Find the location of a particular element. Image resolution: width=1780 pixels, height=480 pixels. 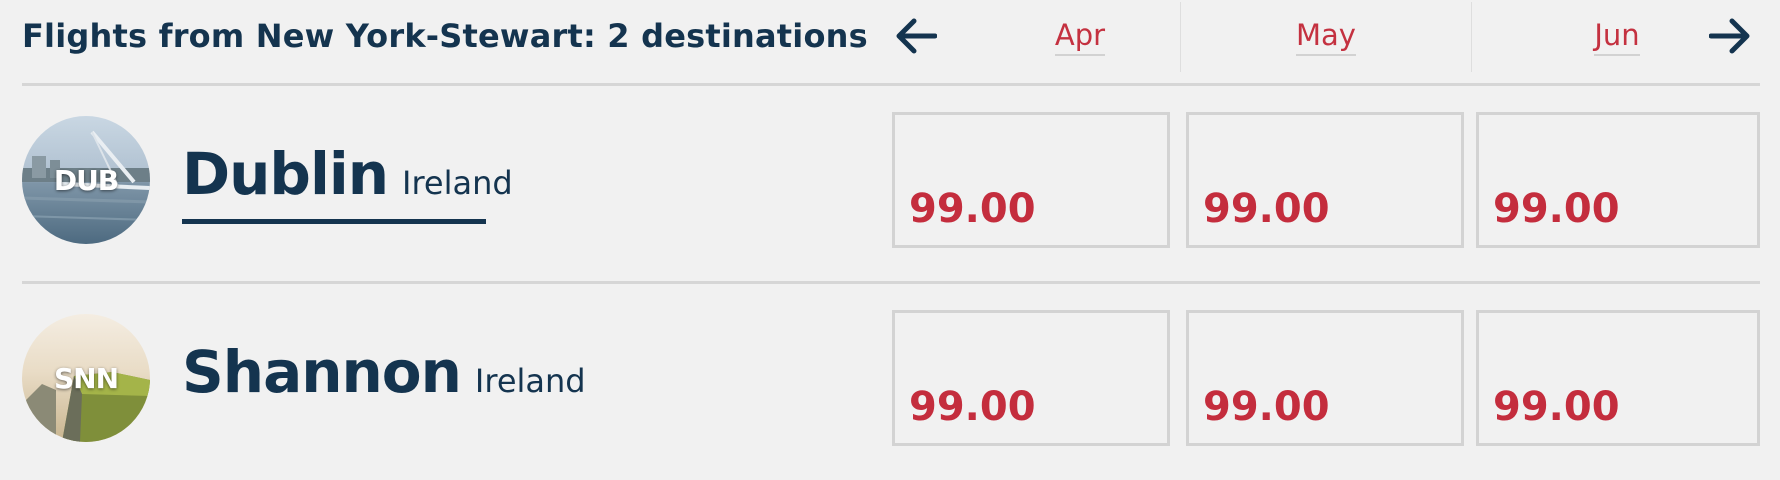

price-cell-dub-may: 99.00 is located at coordinates (1325, 180).